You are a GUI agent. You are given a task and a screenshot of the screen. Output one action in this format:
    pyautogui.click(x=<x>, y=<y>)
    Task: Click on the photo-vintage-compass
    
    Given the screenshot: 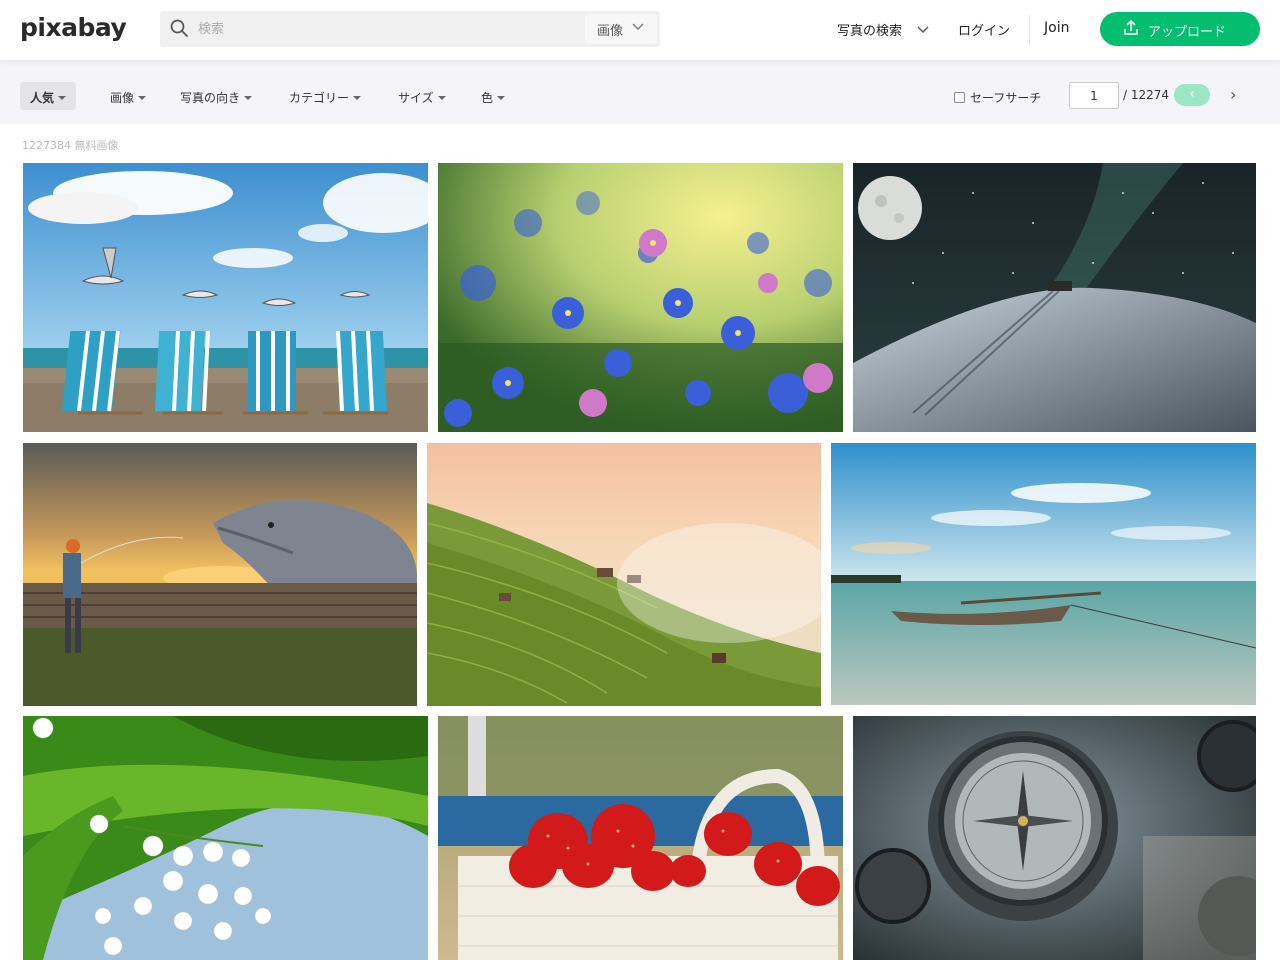 What is the action you would take?
    pyautogui.click(x=1054, y=838)
    